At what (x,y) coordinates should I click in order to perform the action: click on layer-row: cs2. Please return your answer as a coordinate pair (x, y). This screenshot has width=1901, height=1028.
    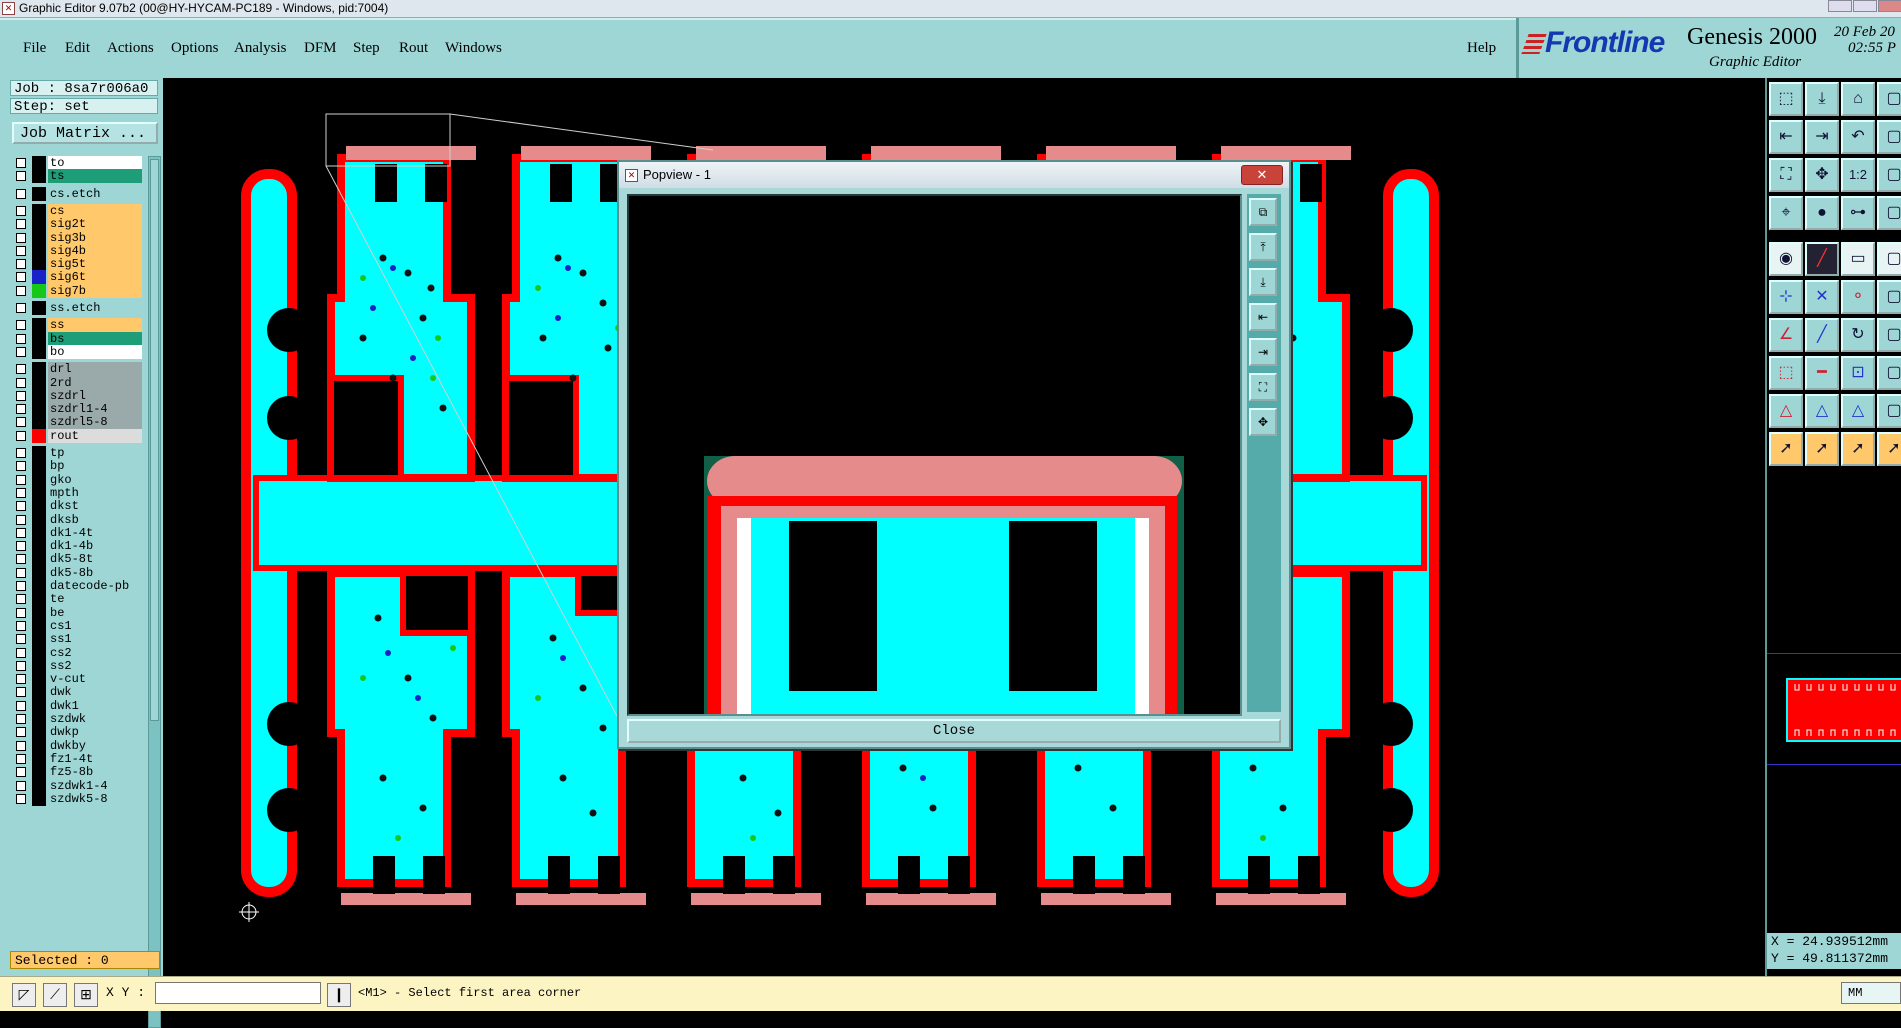
    Looking at the image, I should click on (80, 652).